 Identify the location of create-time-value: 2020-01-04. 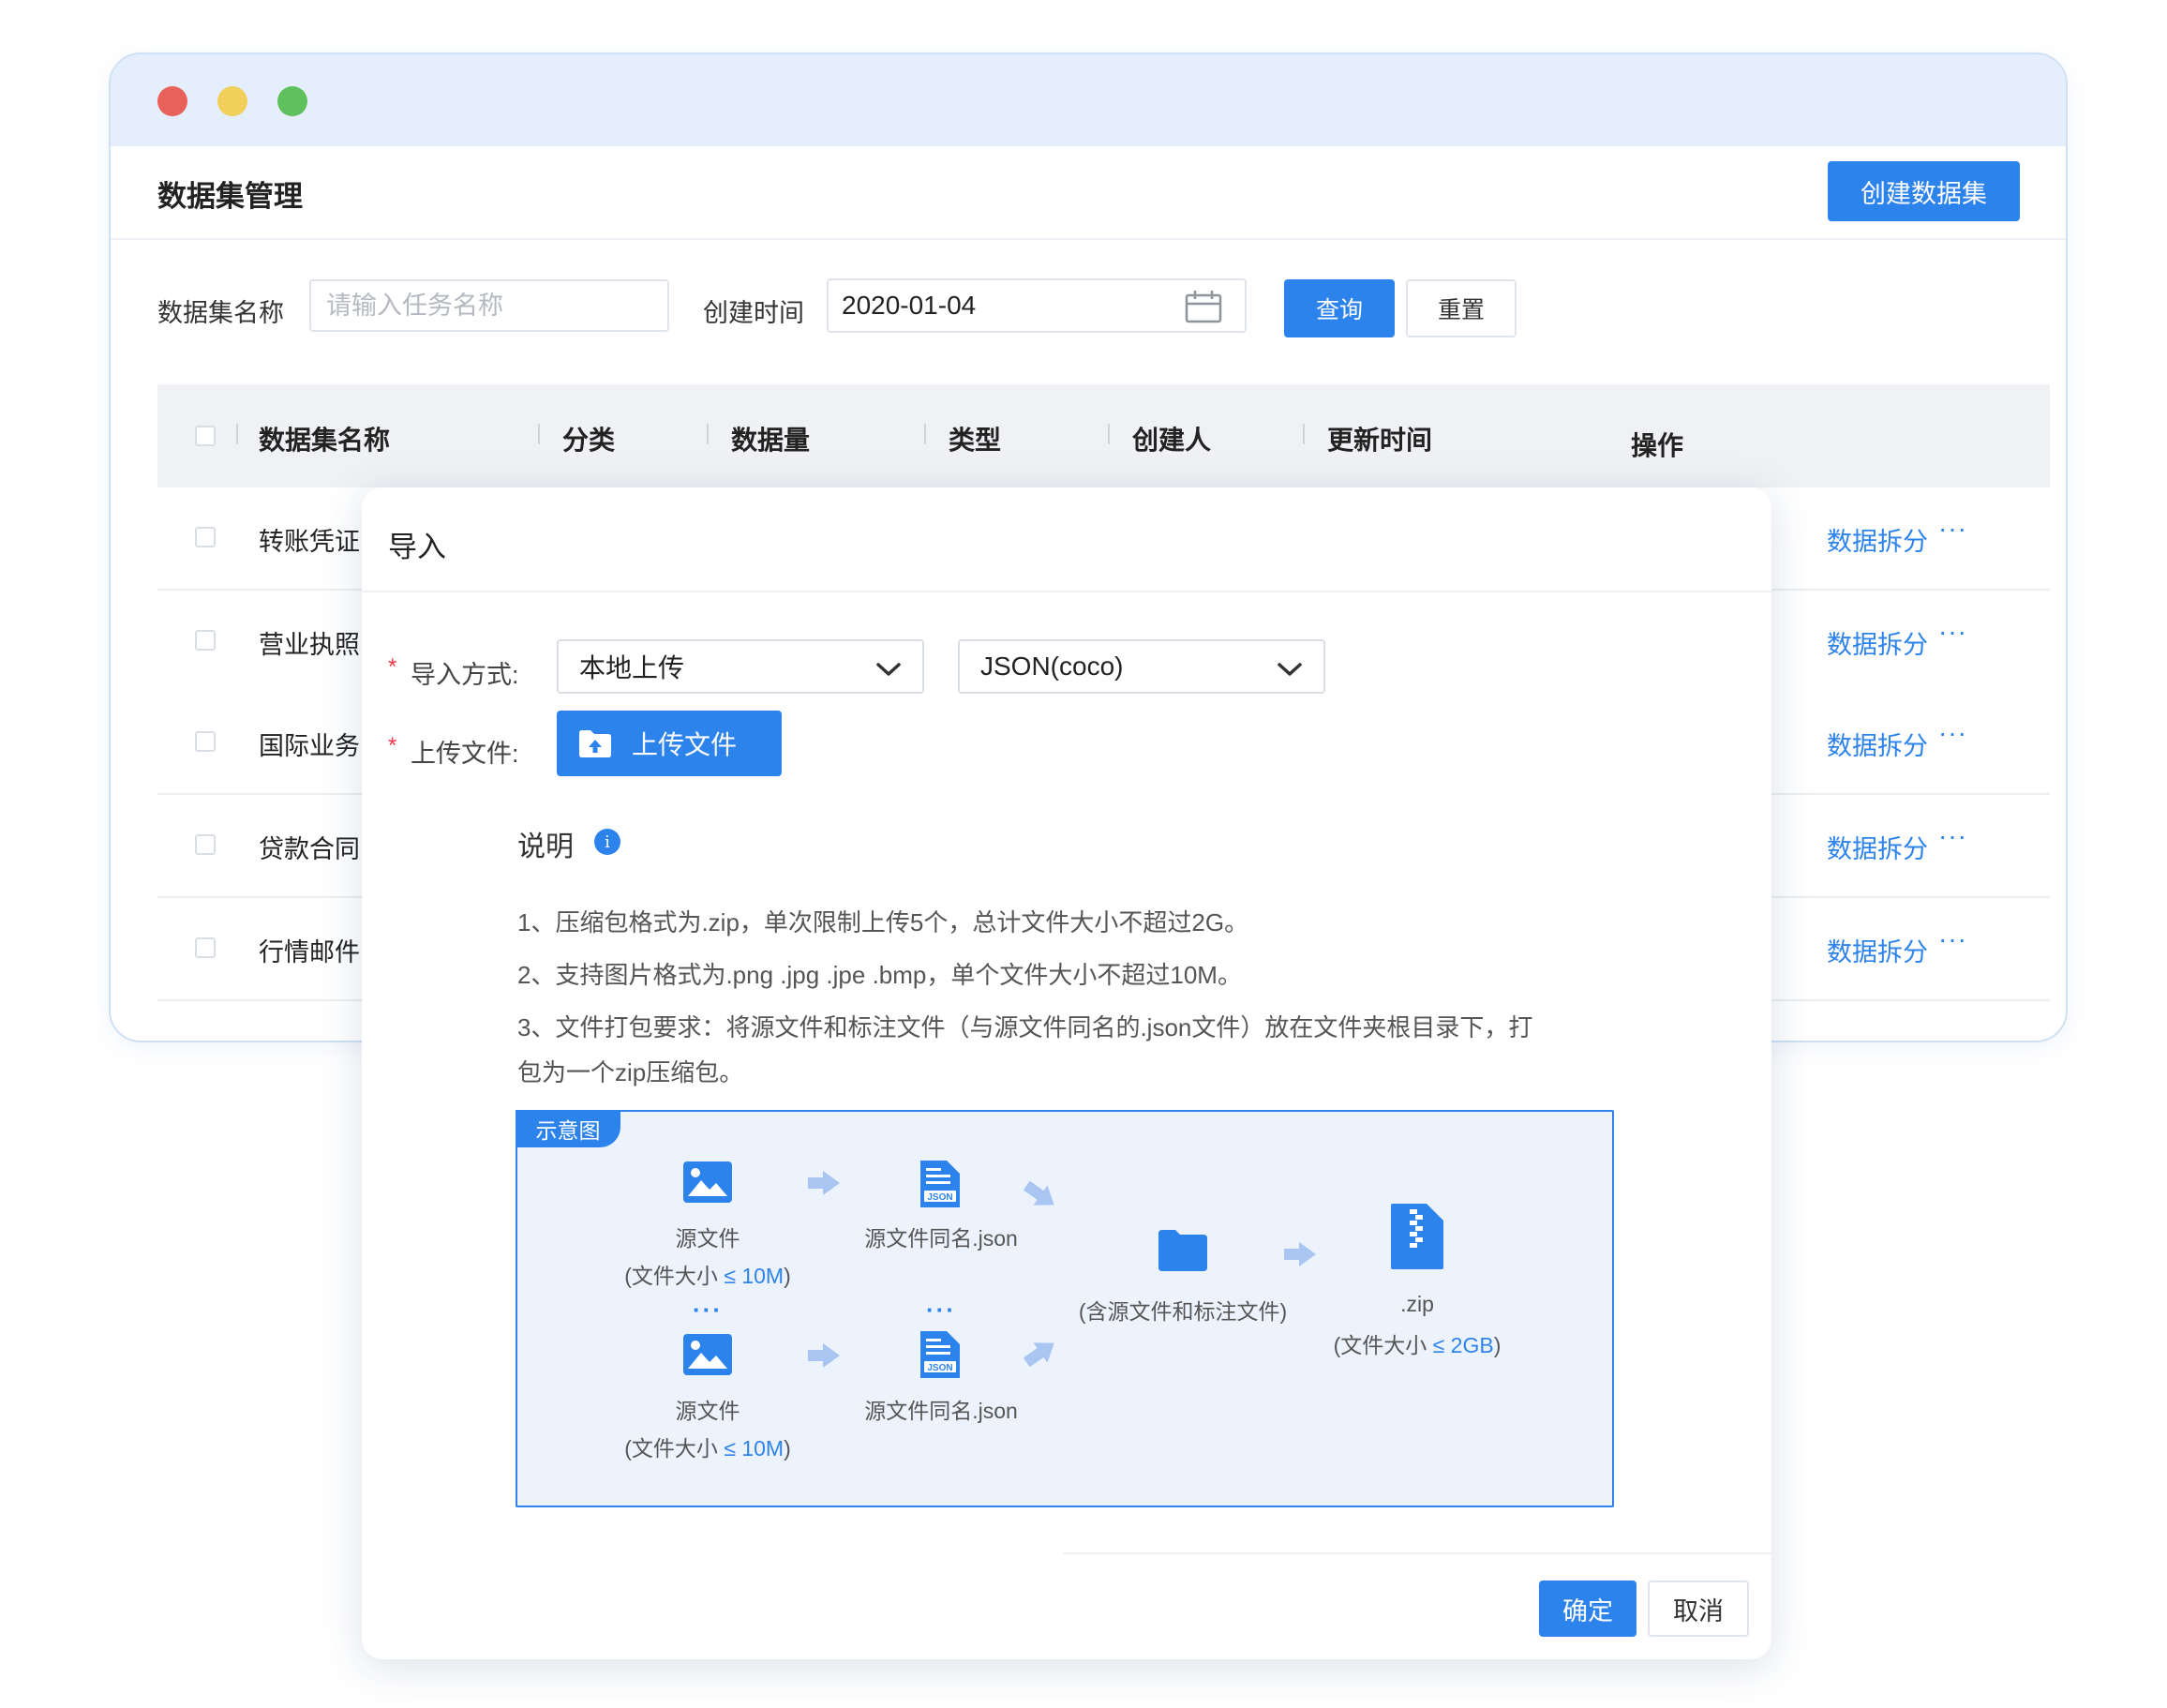
(909, 305).